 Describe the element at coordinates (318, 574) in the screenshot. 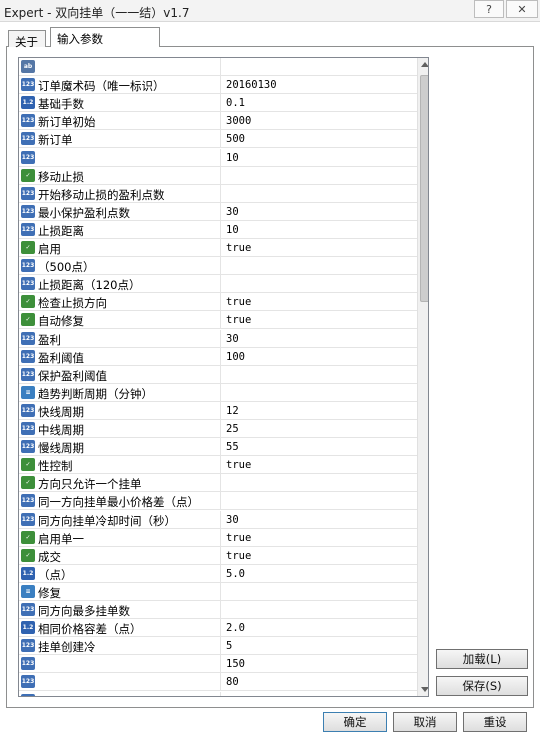

I see `parameter-value: 5.0` at that location.